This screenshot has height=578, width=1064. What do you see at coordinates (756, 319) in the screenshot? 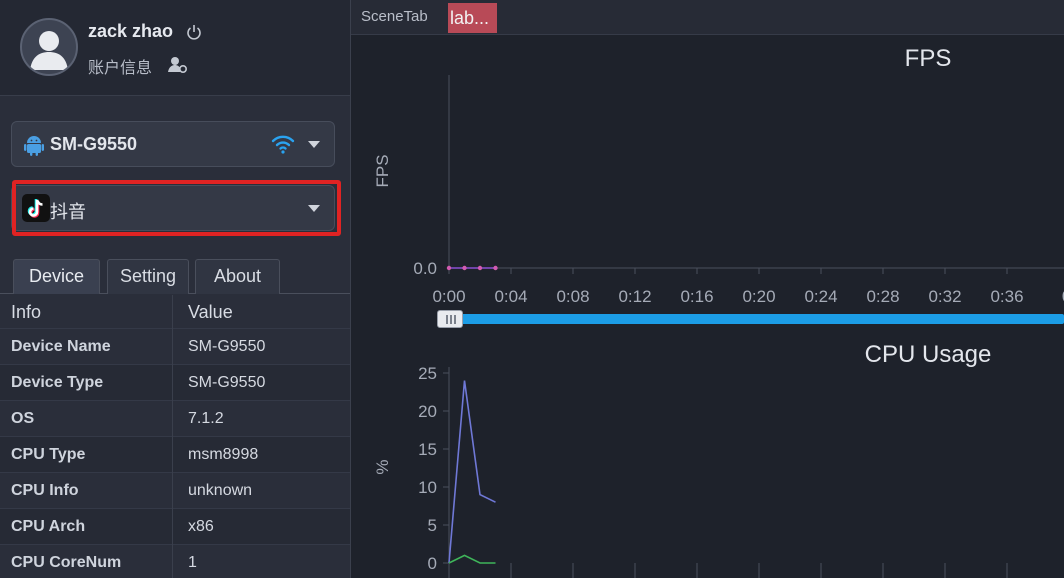
I see `timeline-slider-track` at bounding box center [756, 319].